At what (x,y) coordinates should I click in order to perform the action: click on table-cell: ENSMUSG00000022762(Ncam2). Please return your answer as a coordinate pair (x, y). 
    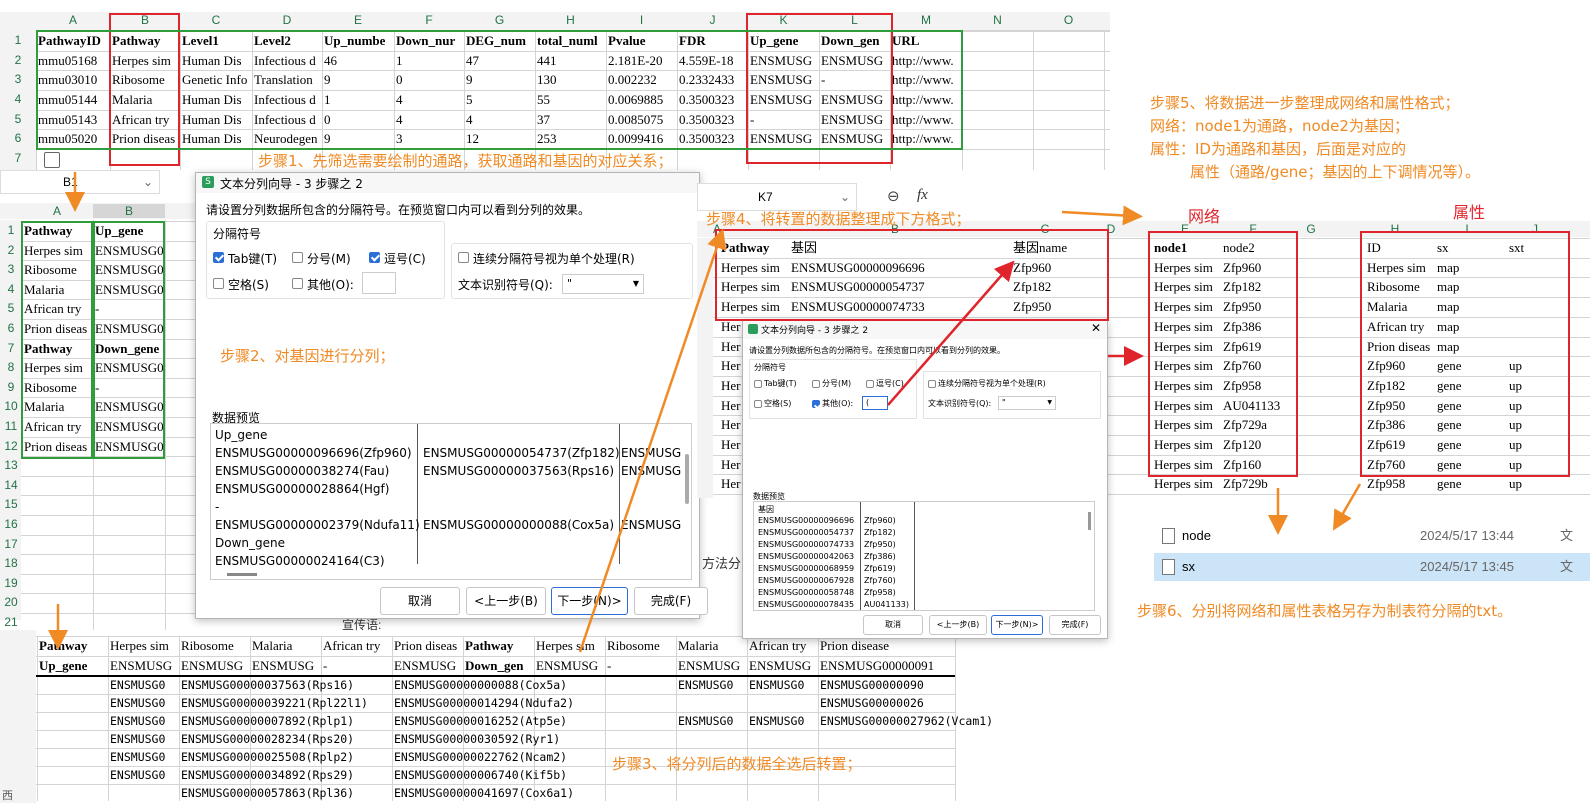
    Looking at the image, I should click on (479, 757).